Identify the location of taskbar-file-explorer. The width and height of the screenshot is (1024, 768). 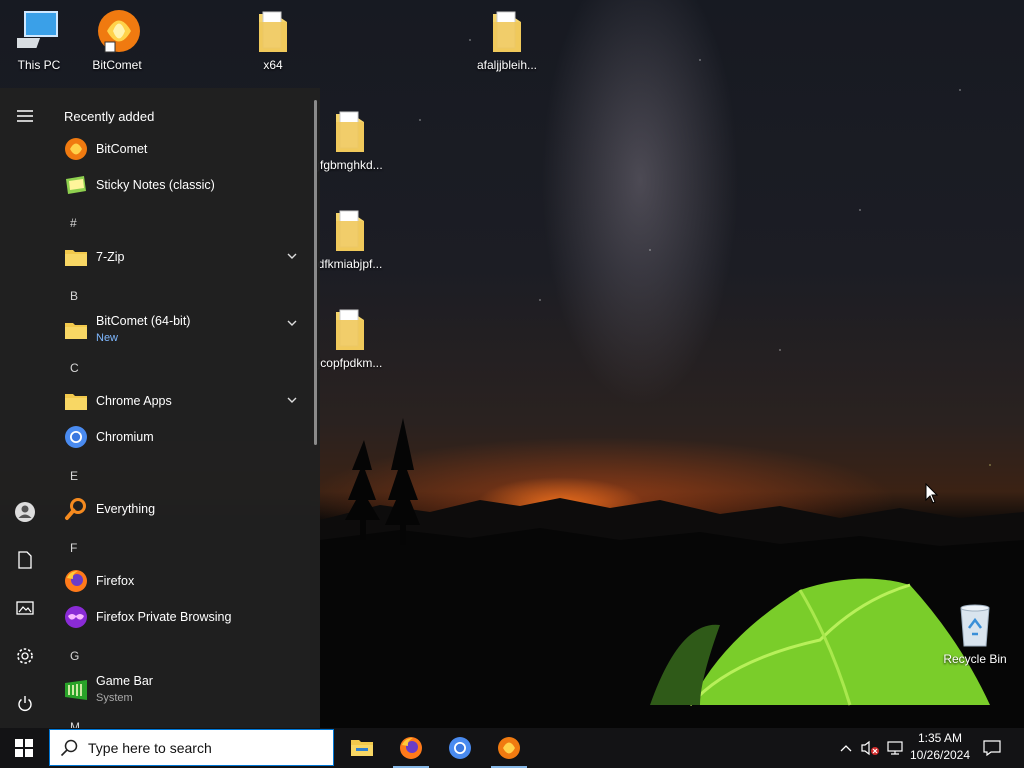
(362, 748).